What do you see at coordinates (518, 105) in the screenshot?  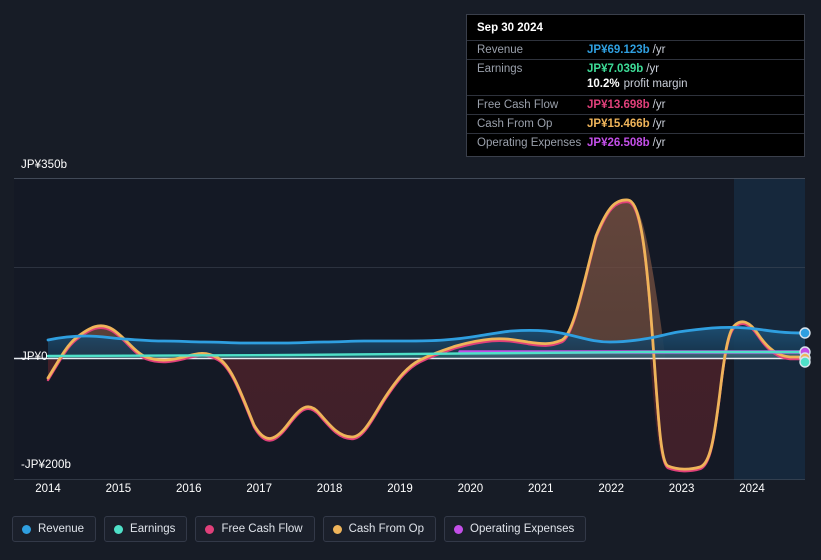 I see `tooltip-label-free-cash-flow: Free Cash Flow` at bounding box center [518, 105].